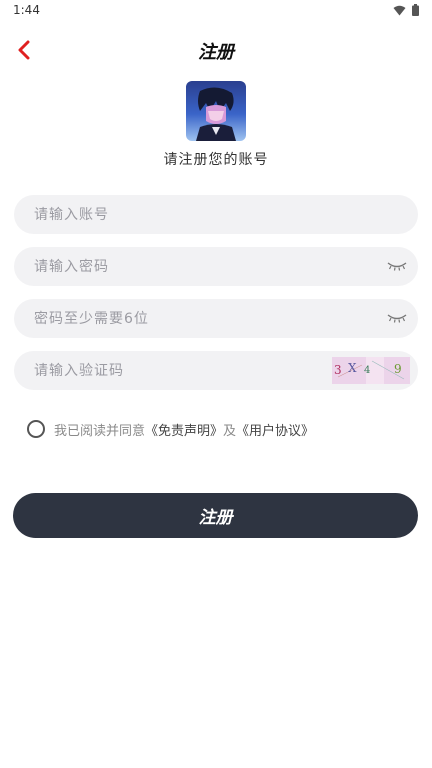 The width and height of the screenshot is (432, 768). I want to click on confirm-password-input, so click(199, 318).